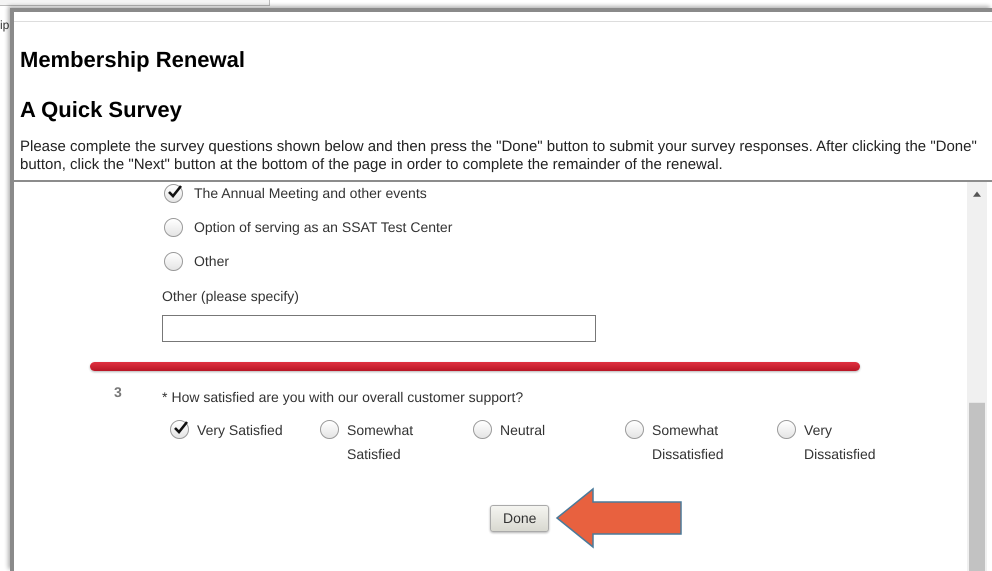 The image size is (992, 571). I want to click on other-input-field, so click(379, 328).